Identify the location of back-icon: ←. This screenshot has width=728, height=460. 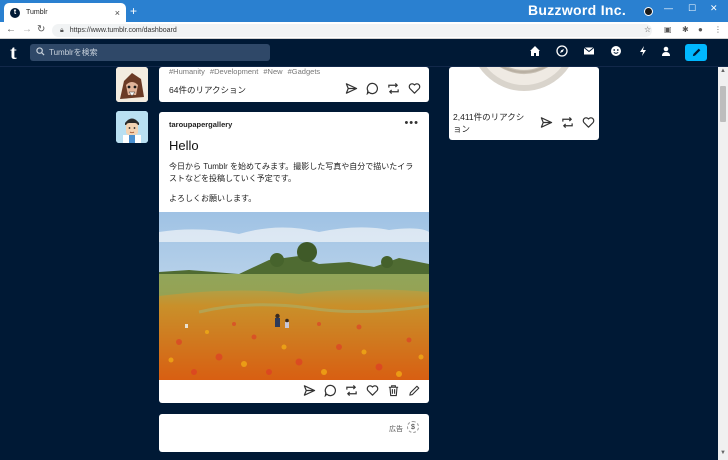
(11, 29).